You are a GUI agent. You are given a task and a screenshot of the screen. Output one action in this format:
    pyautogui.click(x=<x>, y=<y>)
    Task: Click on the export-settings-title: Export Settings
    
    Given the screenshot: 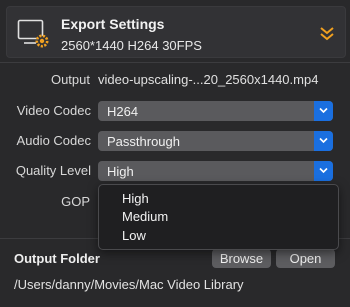 What is the action you would take?
    pyautogui.click(x=113, y=24)
    